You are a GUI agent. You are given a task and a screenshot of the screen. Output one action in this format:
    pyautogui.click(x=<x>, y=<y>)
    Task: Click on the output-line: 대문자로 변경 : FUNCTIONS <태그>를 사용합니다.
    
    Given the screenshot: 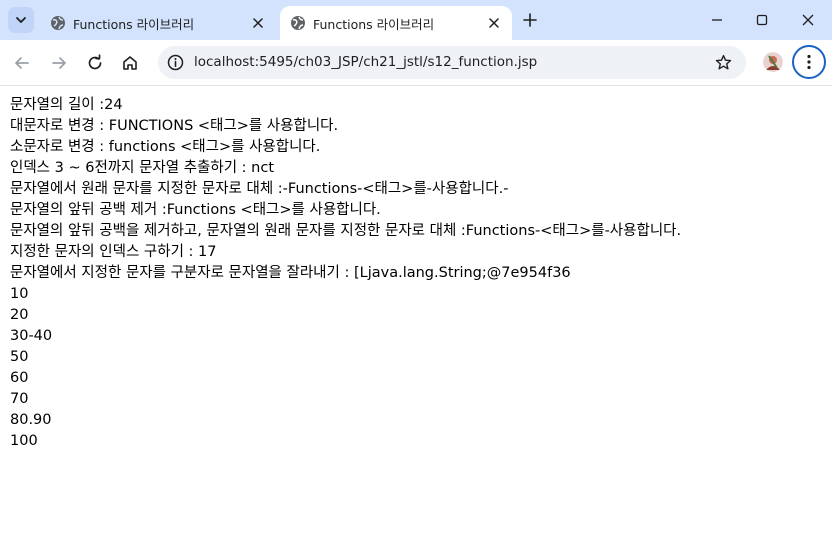 What is the action you would take?
    pyautogui.click(x=174, y=126)
    